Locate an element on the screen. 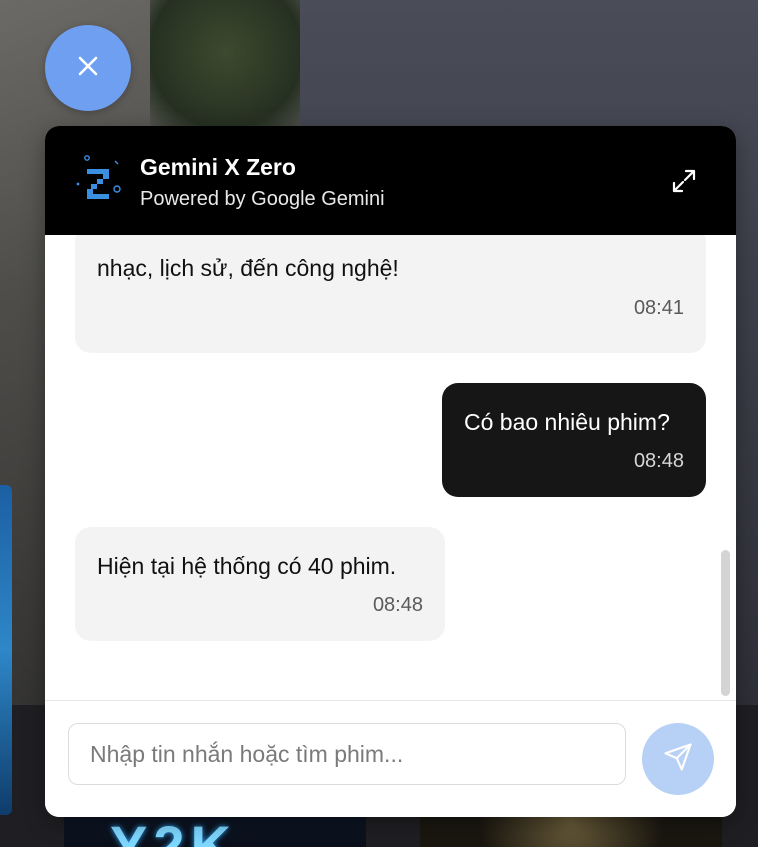 Image resolution: width=758 pixels, height=847 pixels. bot-message: Hiện tại hệ thống có 40 phim. 08:48 is located at coordinates (260, 584).